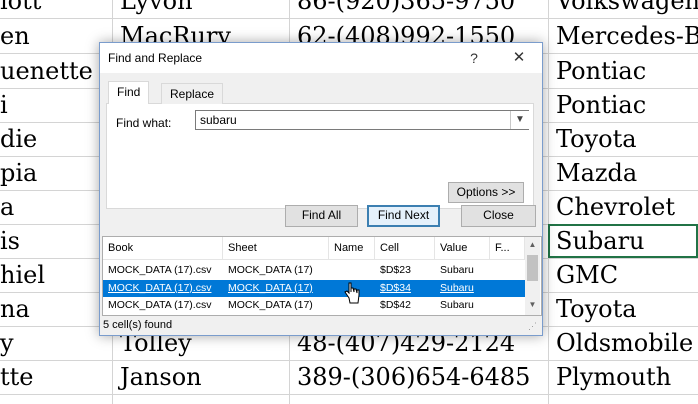 This screenshot has width=698, height=404. I want to click on close-icon: ✕, so click(519, 58).